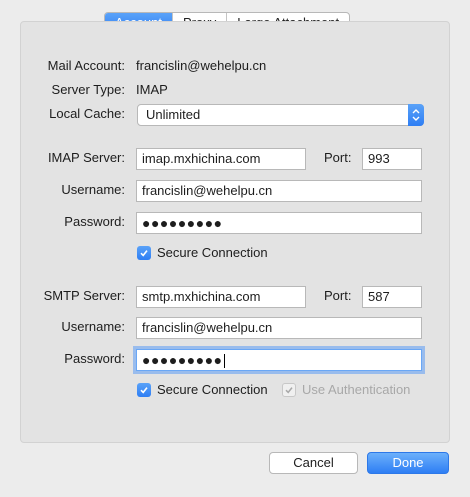  Describe the element at coordinates (152, 89) in the screenshot. I see `server-type-value: IMAP` at that location.